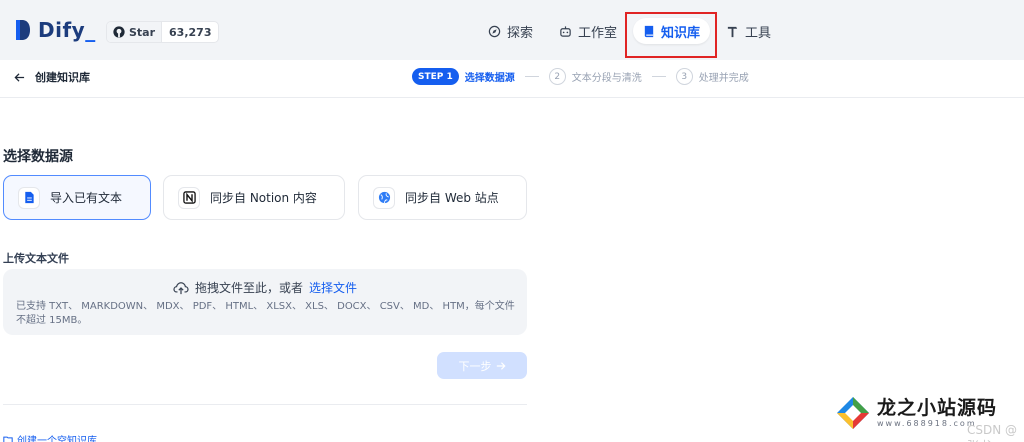 Image resolution: width=1024 pixels, height=442 pixels. What do you see at coordinates (8, 439) in the screenshot?
I see `folder-icon` at bounding box center [8, 439].